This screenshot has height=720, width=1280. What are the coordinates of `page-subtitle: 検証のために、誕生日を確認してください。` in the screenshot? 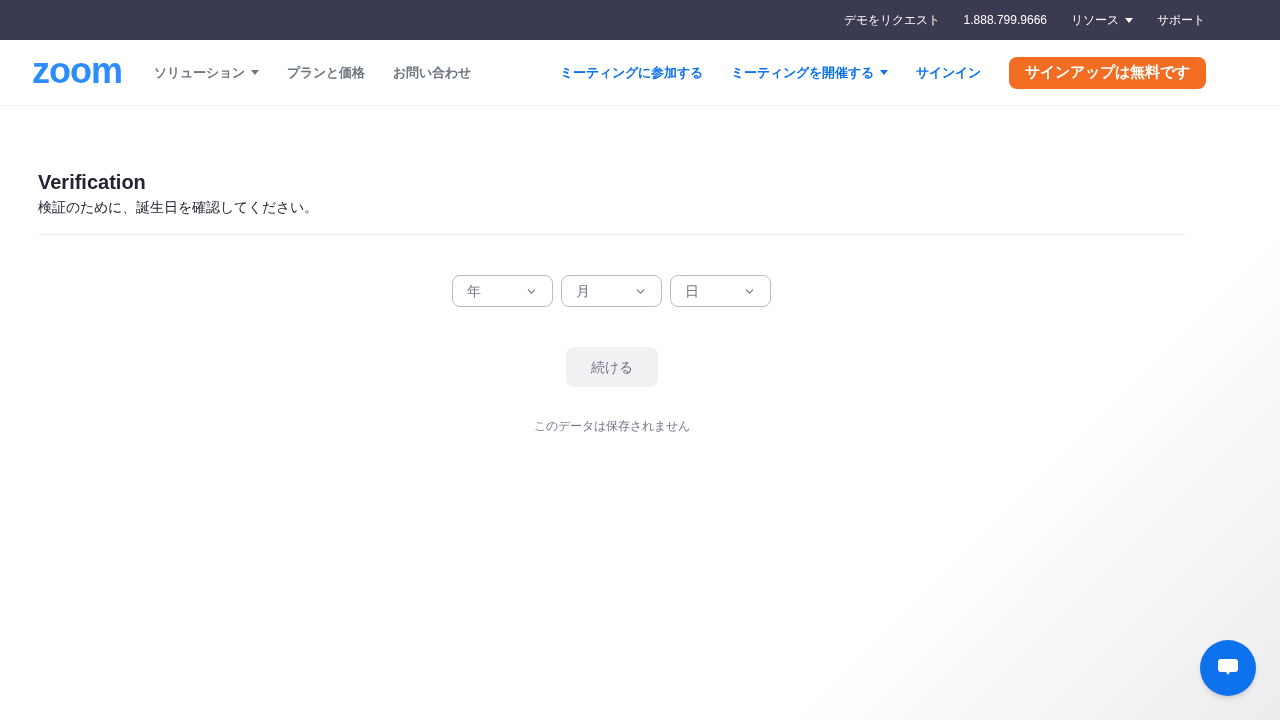 It's located at (178, 207).